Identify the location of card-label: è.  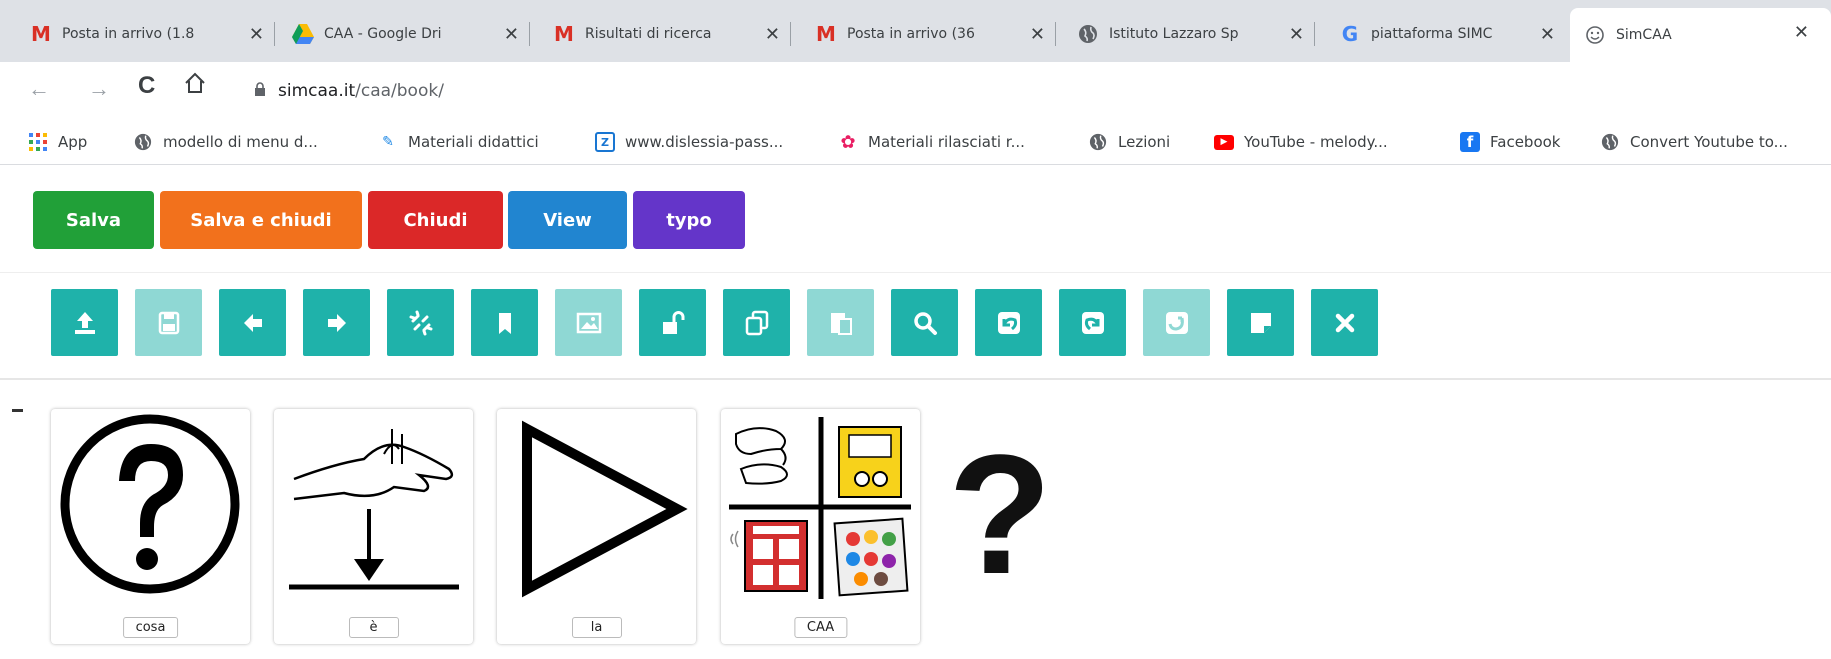
(373, 627).